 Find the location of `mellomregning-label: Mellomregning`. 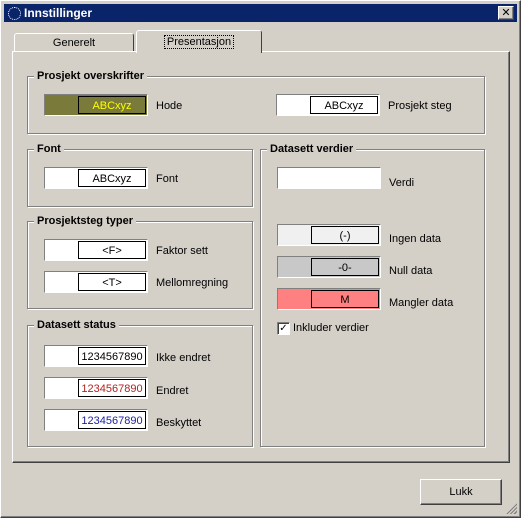

mellomregning-label: Mellomregning is located at coordinates (192, 283).